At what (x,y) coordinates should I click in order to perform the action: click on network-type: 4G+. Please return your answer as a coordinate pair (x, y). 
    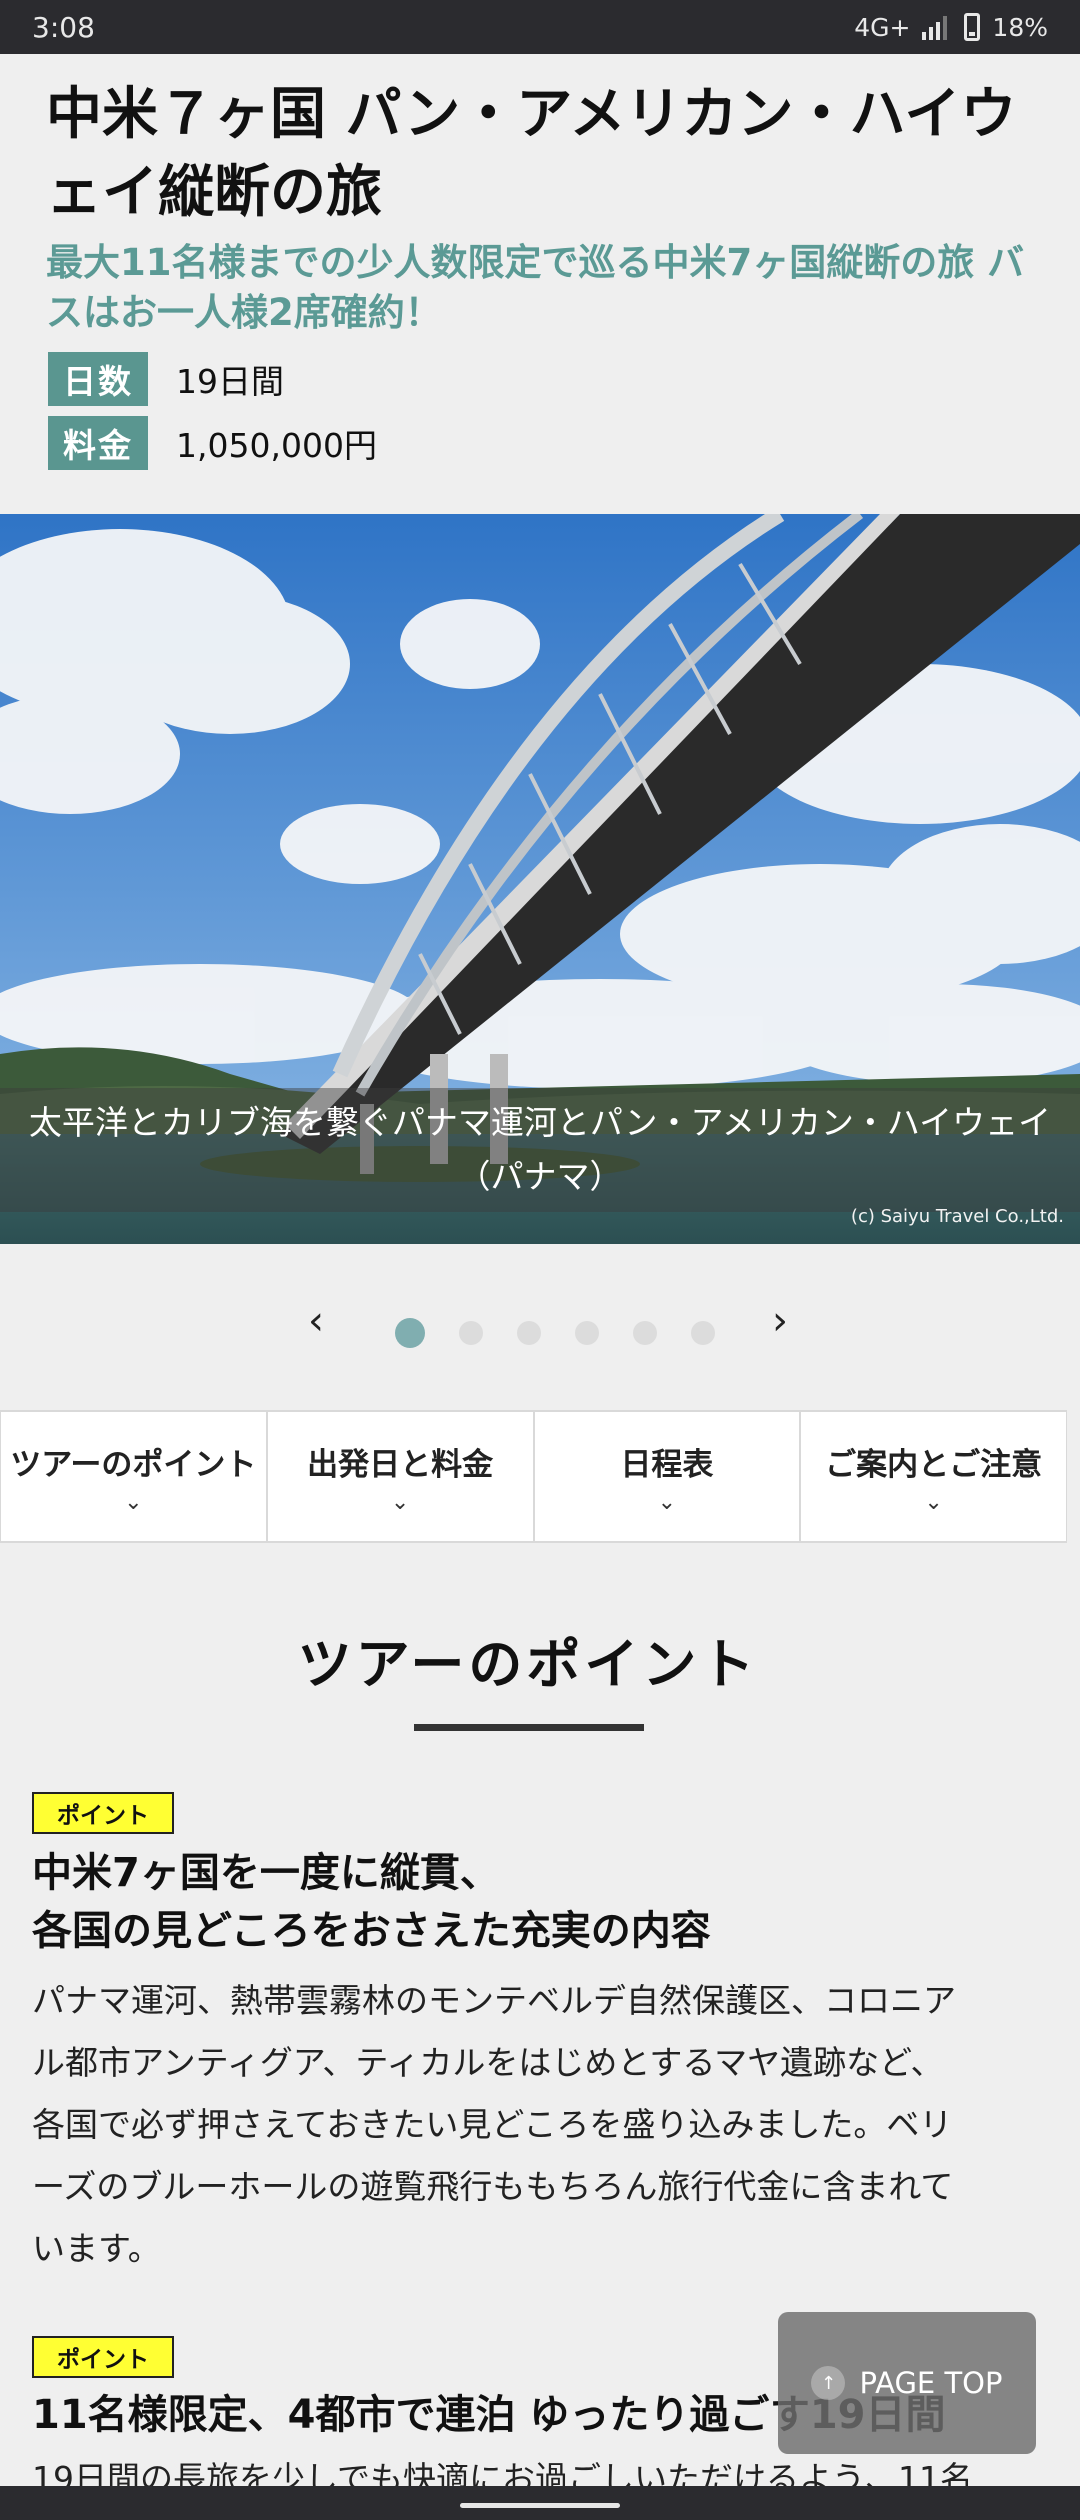
    Looking at the image, I should click on (882, 27).